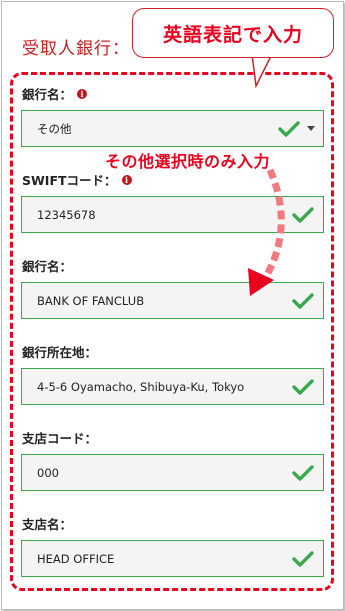 This screenshot has height=611, width=345. What do you see at coordinates (172, 472) in the screenshot?
I see `branch-code-input: 000` at bounding box center [172, 472].